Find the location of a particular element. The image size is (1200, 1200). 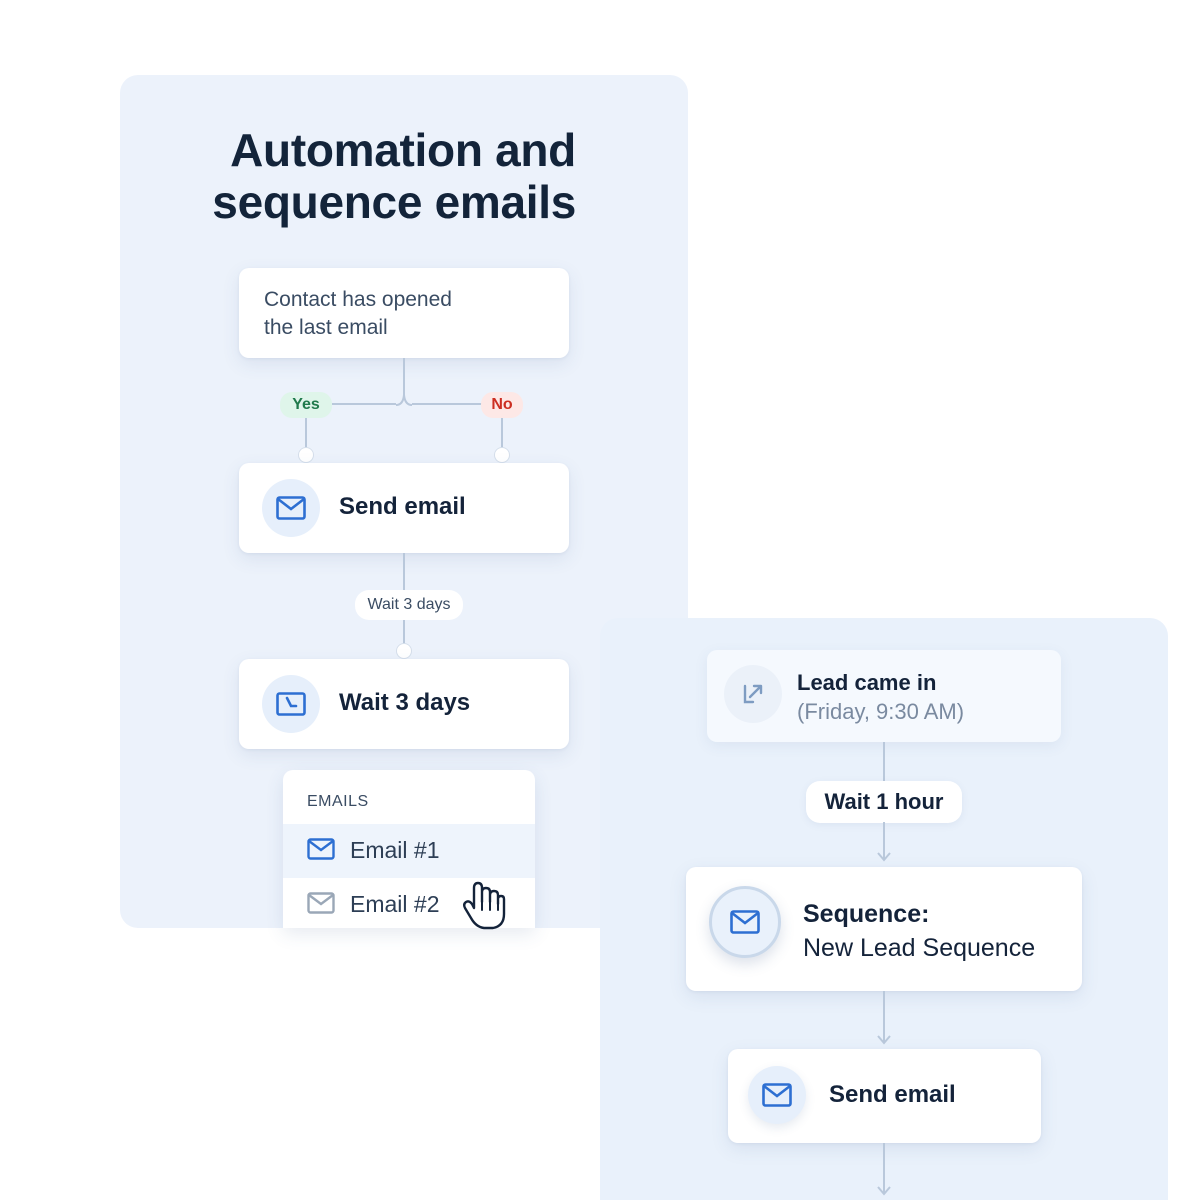

sequence-title: Sequence: is located at coordinates (866, 914).